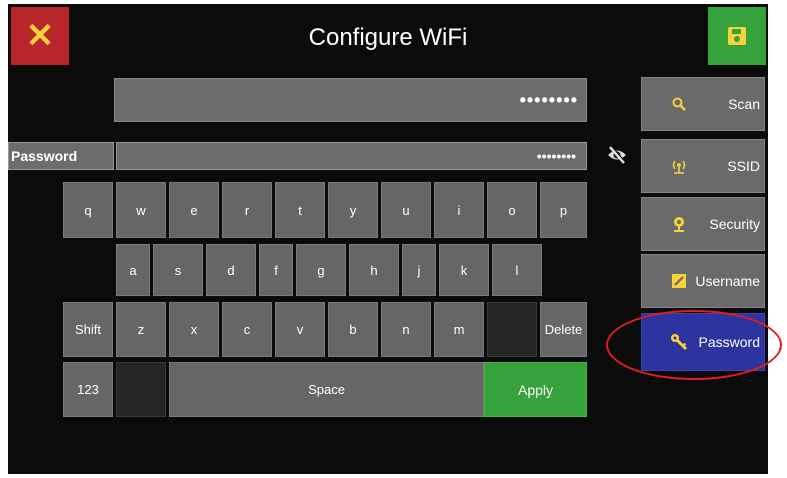  Describe the element at coordinates (459, 210) in the screenshot. I see `key-i: i` at that location.